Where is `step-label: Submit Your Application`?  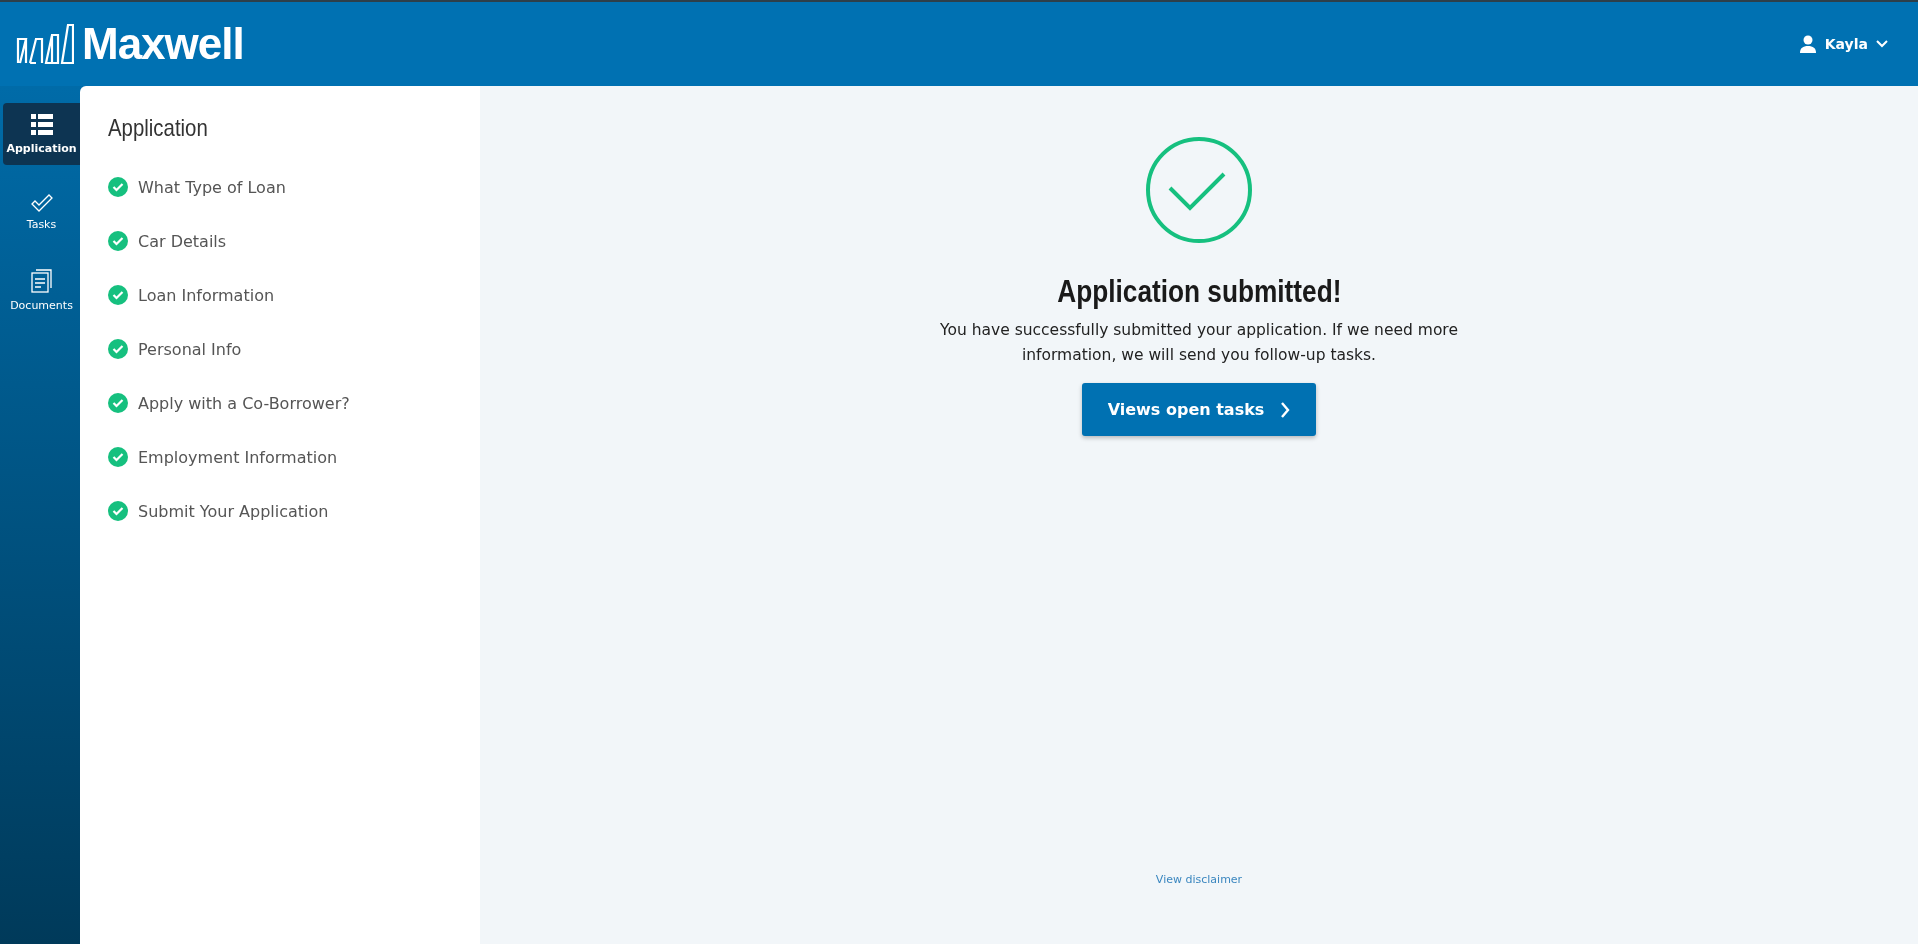 step-label: Submit Your Application is located at coordinates (233, 511).